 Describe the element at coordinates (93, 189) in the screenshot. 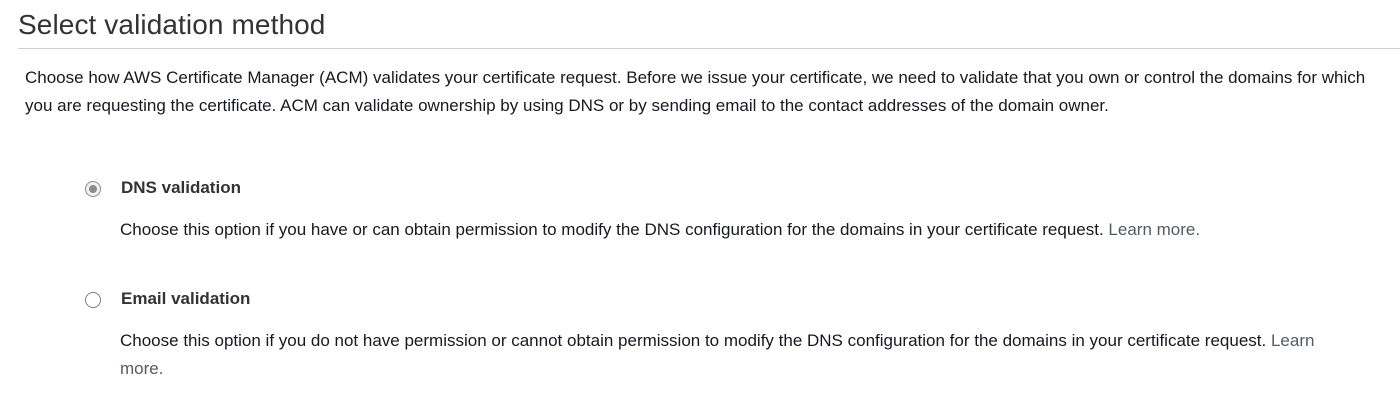

I see `dns-validation-radio` at that location.